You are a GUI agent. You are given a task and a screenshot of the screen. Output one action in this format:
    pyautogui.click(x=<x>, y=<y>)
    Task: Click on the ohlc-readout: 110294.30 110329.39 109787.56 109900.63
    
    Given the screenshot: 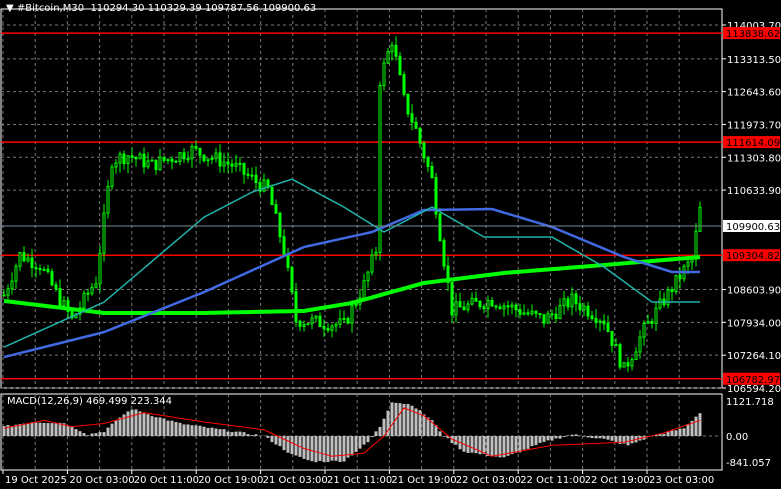 What is the action you would take?
    pyautogui.click(x=203, y=8)
    